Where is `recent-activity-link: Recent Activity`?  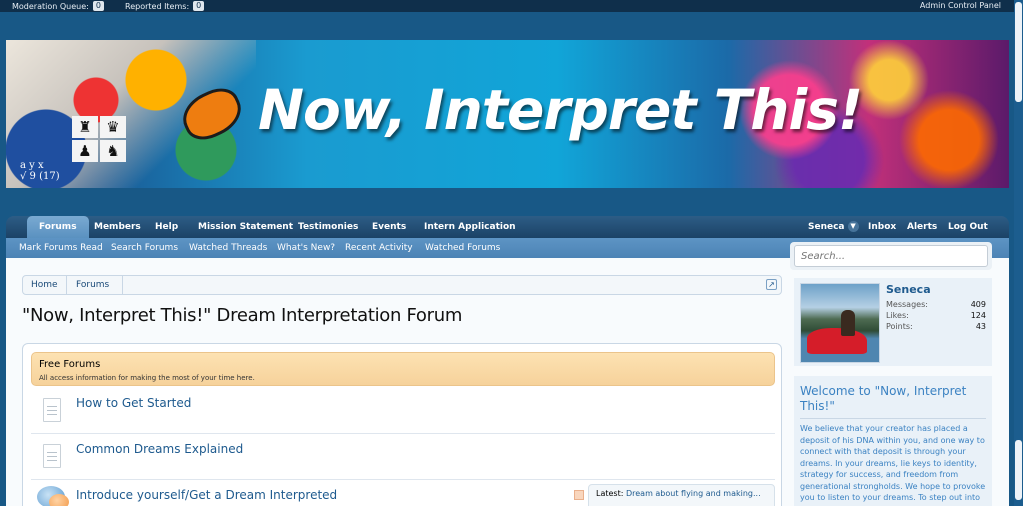 recent-activity-link: Recent Activity is located at coordinates (379, 248).